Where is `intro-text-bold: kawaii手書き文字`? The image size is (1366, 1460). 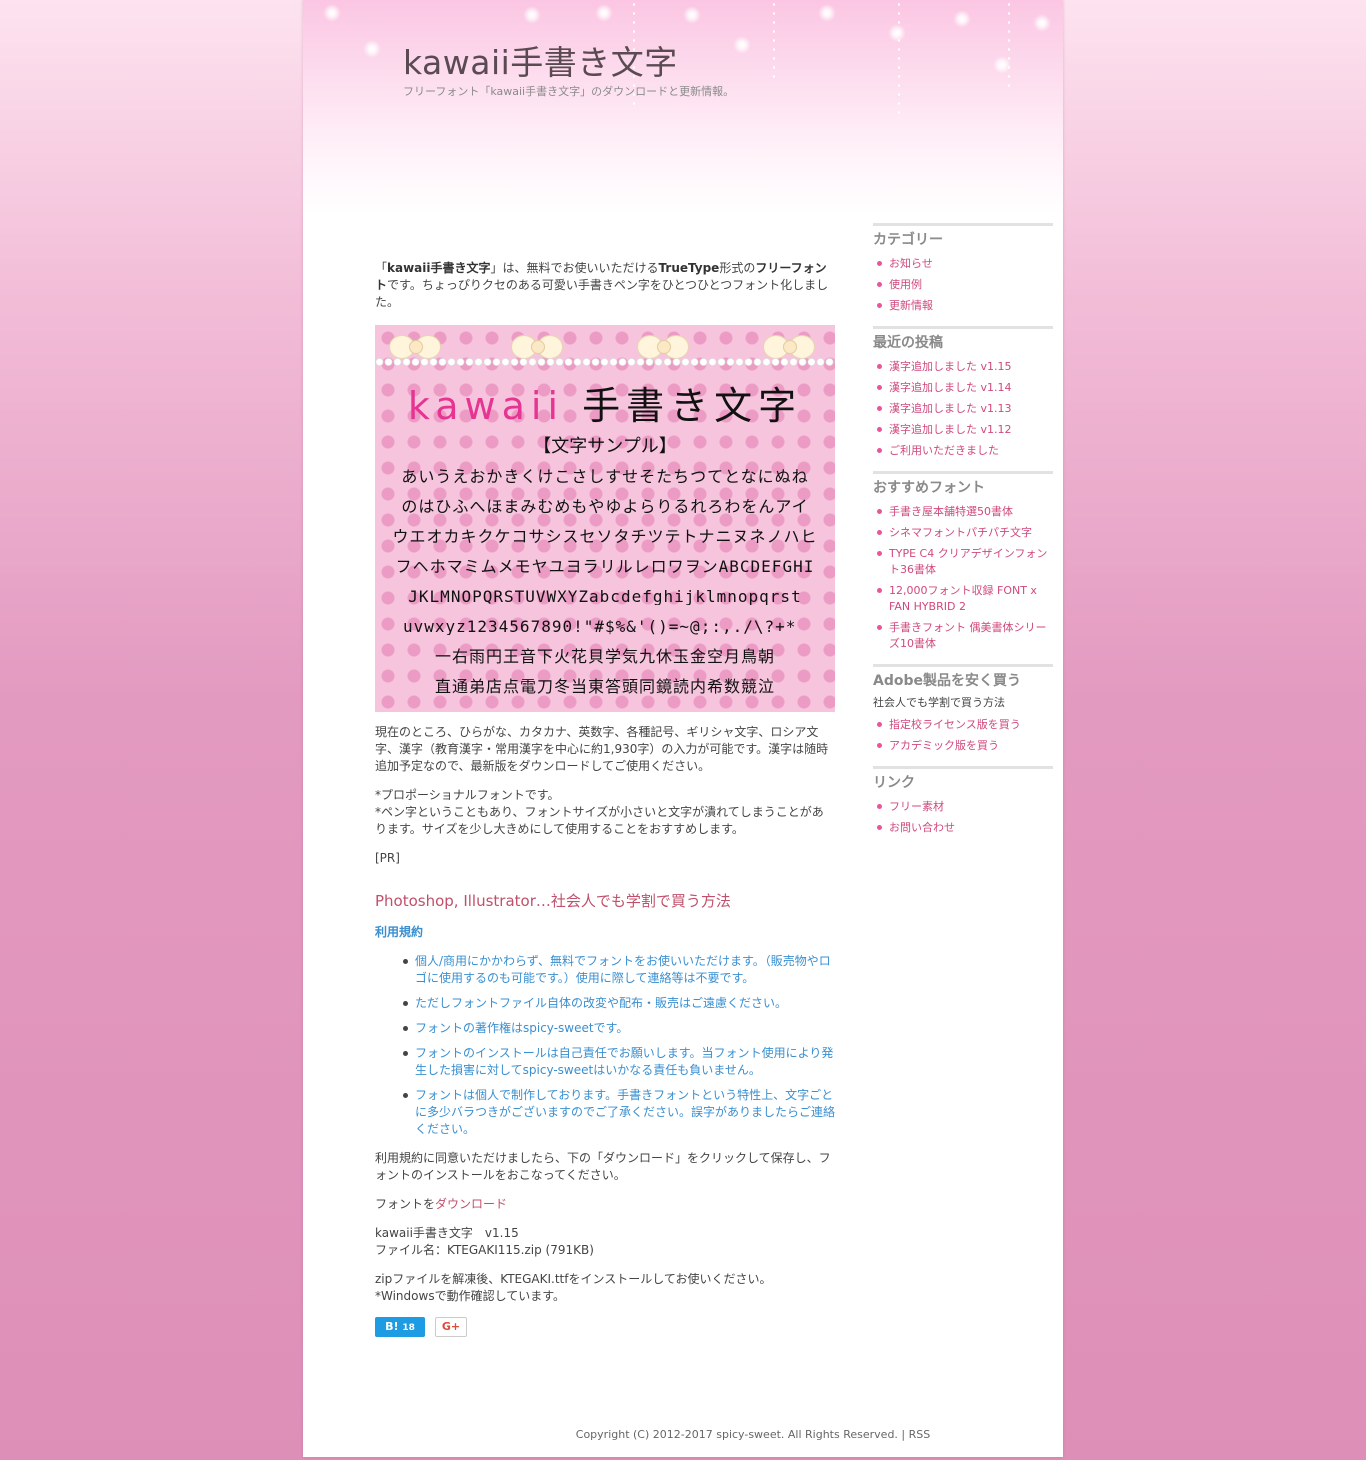
intro-text-bold: kawaii手書き文字 is located at coordinates (439, 268).